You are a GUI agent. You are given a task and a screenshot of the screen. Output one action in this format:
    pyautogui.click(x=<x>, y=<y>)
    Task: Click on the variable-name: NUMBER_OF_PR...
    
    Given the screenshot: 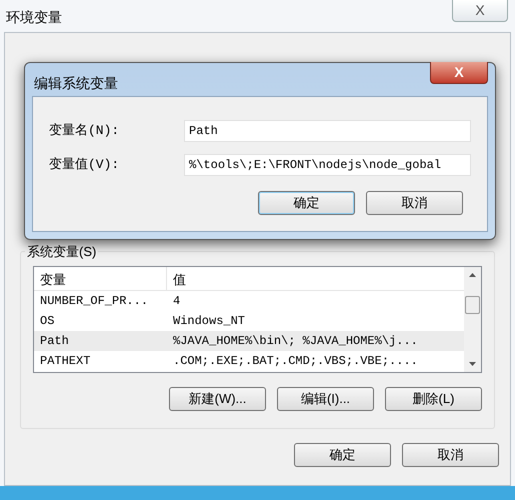 What is the action you would take?
    pyautogui.click(x=94, y=301)
    